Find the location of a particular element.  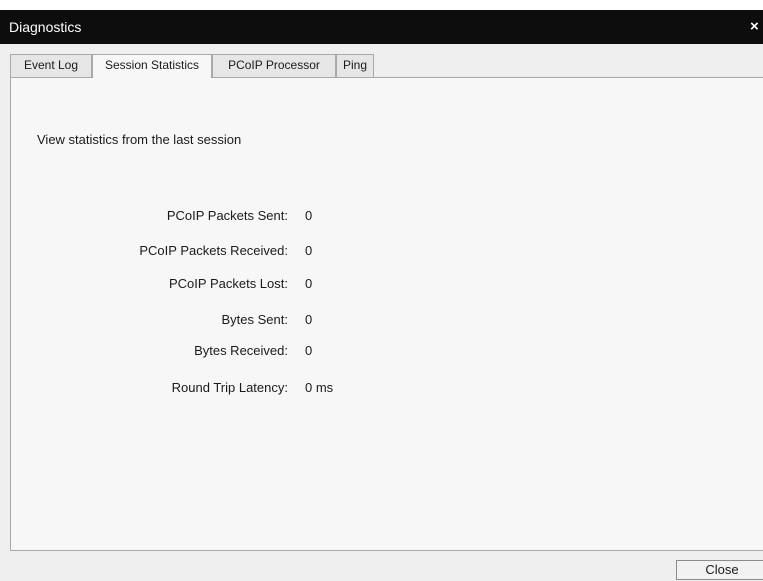

round-trip-latency-label: Round Trip Latency: is located at coordinates (229, 387).